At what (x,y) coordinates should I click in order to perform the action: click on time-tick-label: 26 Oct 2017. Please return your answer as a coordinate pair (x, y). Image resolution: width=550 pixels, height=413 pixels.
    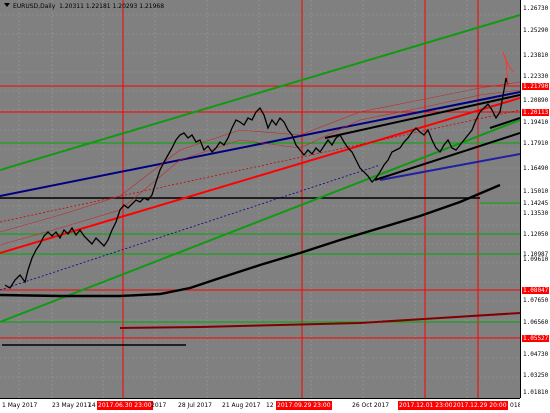
    Looking at the image, I should click on (371, 405).